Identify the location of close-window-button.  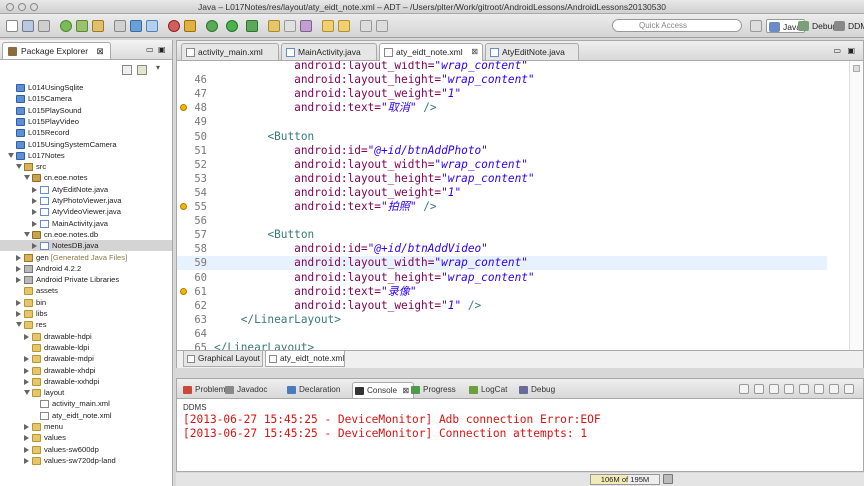
(10, 7).